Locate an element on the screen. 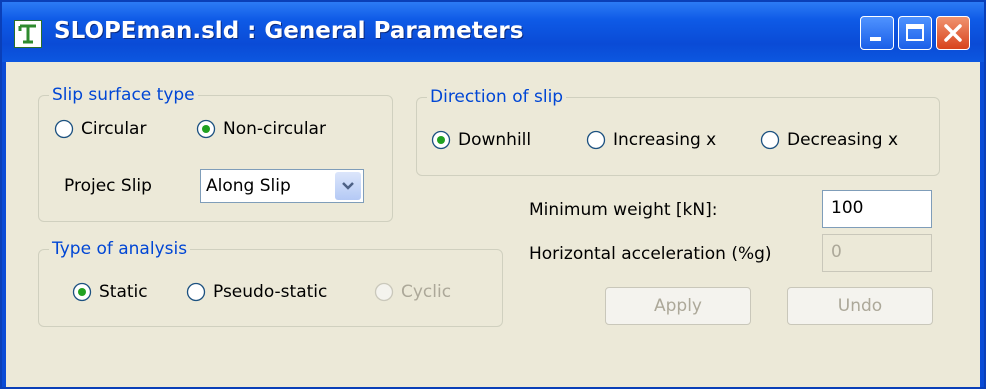 This screenshot has height=391, width=990. maximize-button is located at coordinates (915, 33).